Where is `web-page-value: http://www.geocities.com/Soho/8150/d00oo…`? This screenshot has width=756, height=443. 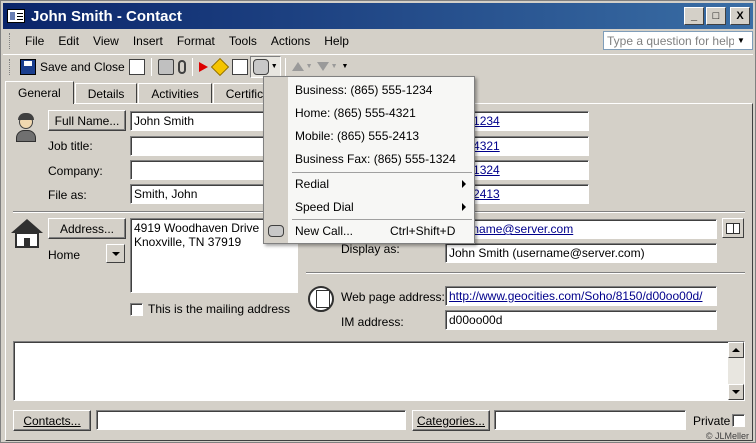 web-page-value: http://www.geocities.com/Soho/8150/d00oo… is located at coordinates (576, 296).